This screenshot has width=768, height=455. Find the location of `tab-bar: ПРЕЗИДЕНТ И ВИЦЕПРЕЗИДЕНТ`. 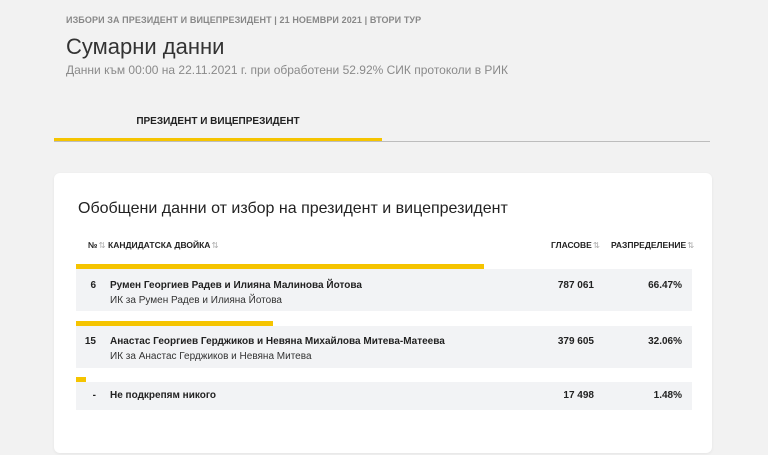

tab-bar: ПРЕЗИДЕНТ И ВИЦЕПРЕЗИДЕНТ is located at coordinates (382, 123).